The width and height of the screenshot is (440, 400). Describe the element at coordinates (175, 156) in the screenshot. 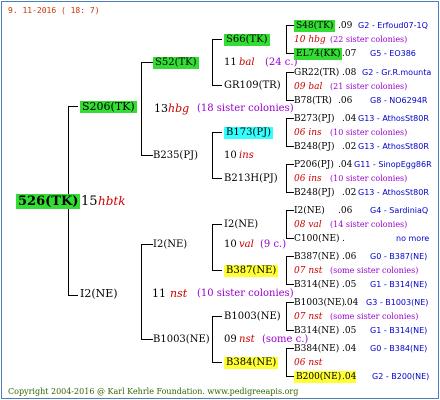

I see `g2-node-b235: B235(PJ)` at that location.